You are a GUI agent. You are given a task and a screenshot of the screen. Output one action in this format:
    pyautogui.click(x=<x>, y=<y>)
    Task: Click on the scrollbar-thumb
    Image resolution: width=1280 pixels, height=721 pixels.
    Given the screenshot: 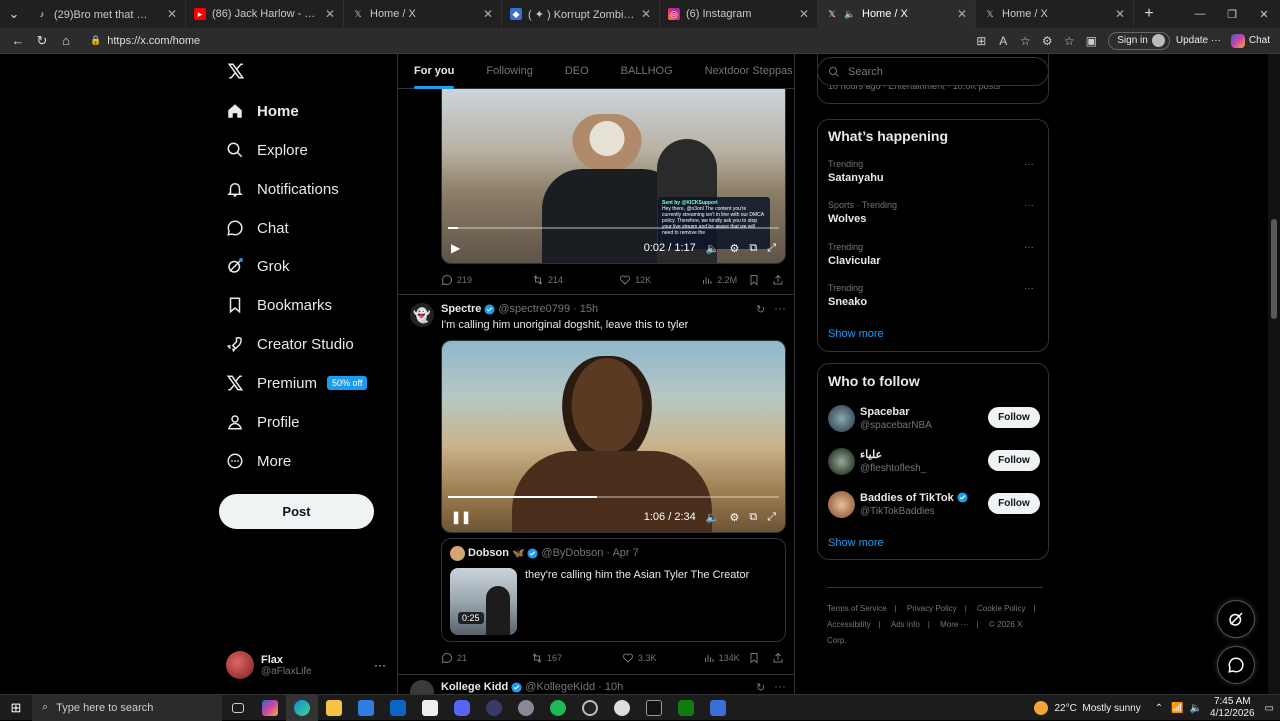 What is the action you would take?
    pyautogui.click(x=1274, y=269)
    